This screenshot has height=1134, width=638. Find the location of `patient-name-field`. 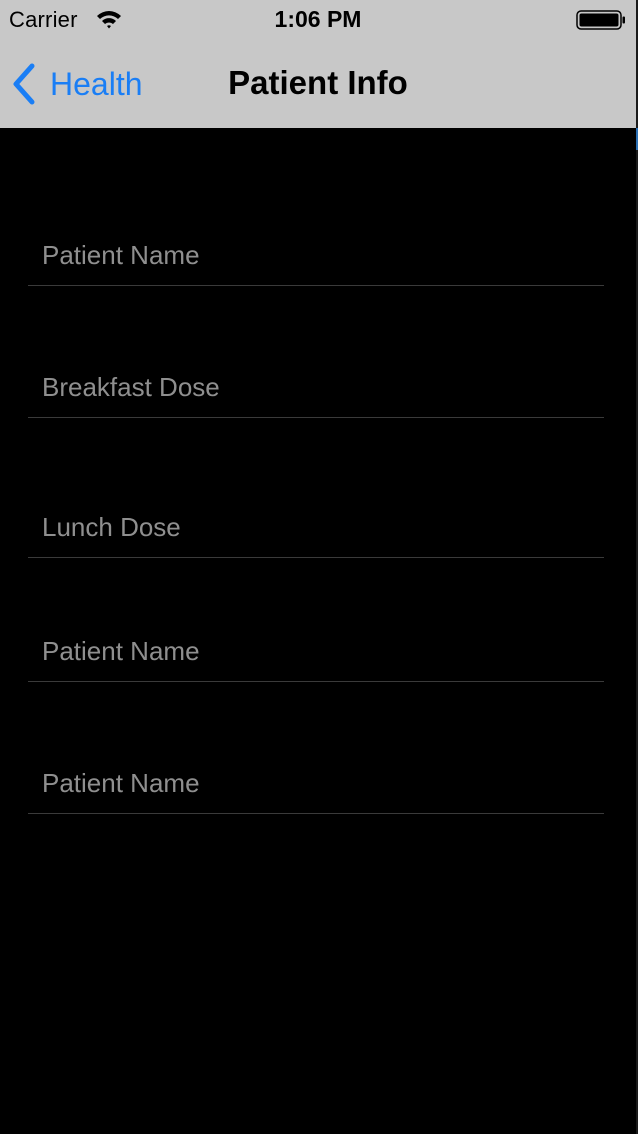

patient-name-field is located at coordinates (316, 255).